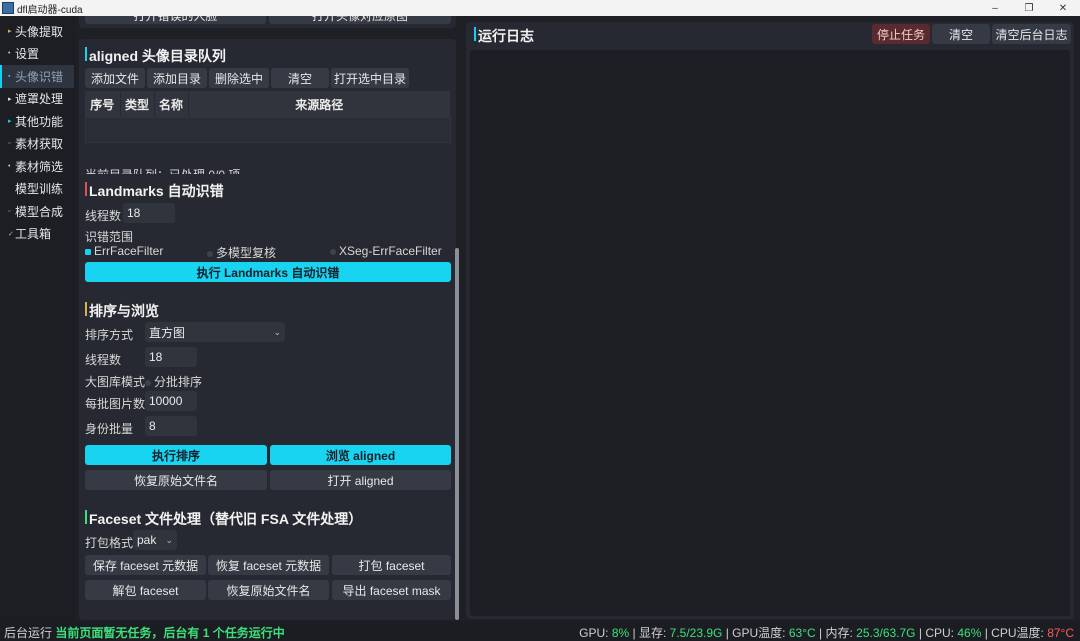  Describe the element at coordinates (50, 10) in the screenshot. I see `window-title: dfl启动器-cuda` at that location.